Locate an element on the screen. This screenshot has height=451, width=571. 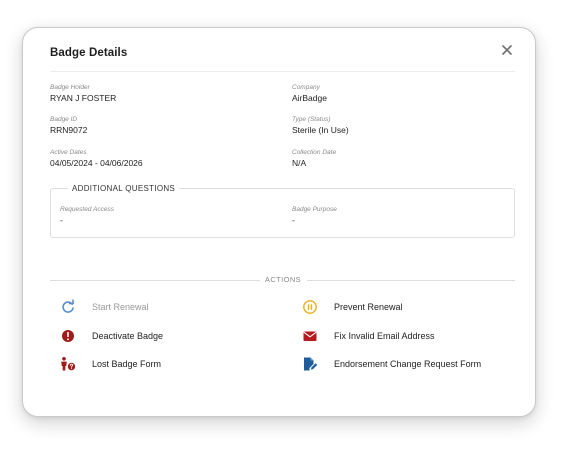
fix-invalid-email-action: Fix Invalid Email Address is located at coordinates (406, 336).